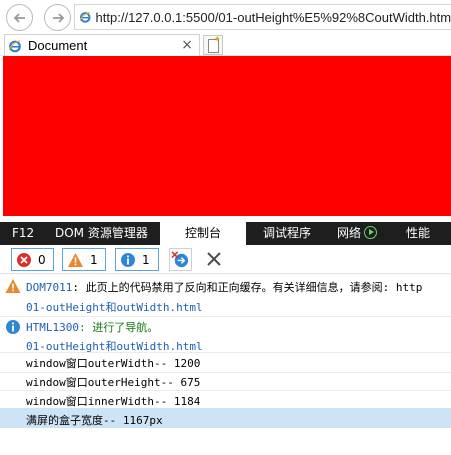  I want to click on tab-close-icon: ×, so click(187, 45).